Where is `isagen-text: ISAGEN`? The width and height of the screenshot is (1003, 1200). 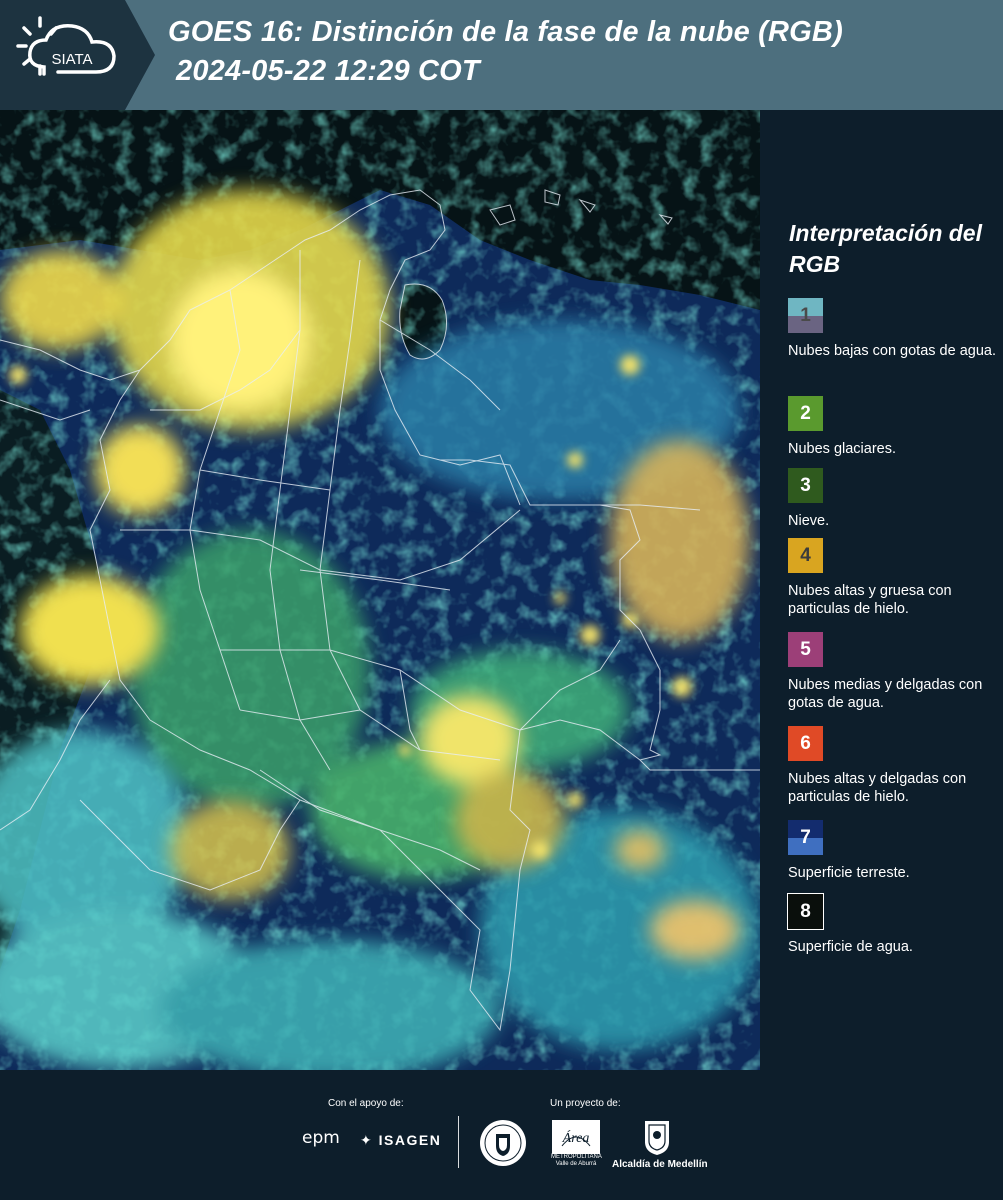
isagen-text: ISAGEN is located at coordinates (410, 1140).